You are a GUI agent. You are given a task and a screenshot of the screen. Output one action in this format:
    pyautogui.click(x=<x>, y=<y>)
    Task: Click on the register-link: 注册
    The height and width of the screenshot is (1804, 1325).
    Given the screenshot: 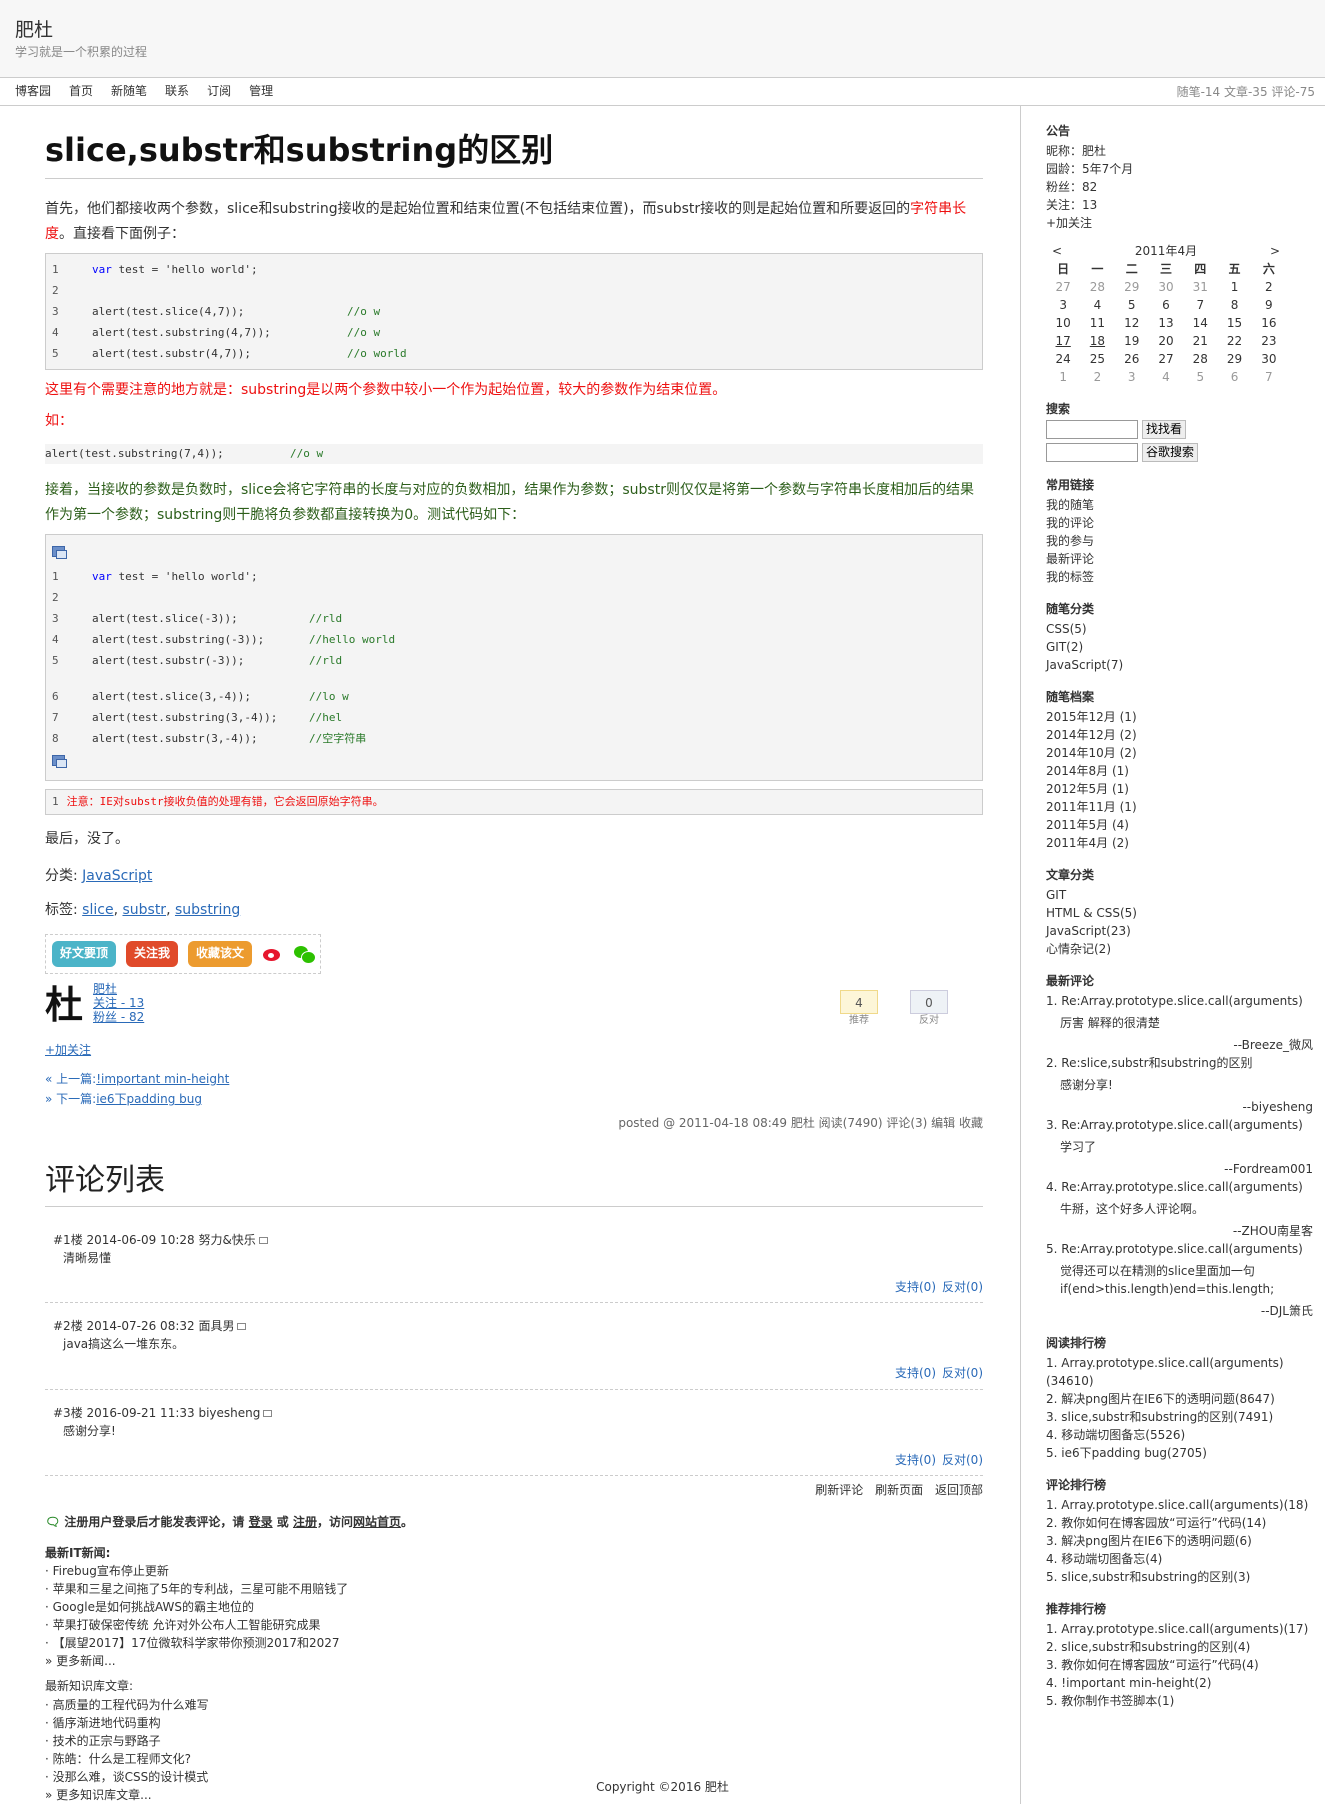 What is the action you would take?
    pyautogui.click(x=305, y=1522)
    